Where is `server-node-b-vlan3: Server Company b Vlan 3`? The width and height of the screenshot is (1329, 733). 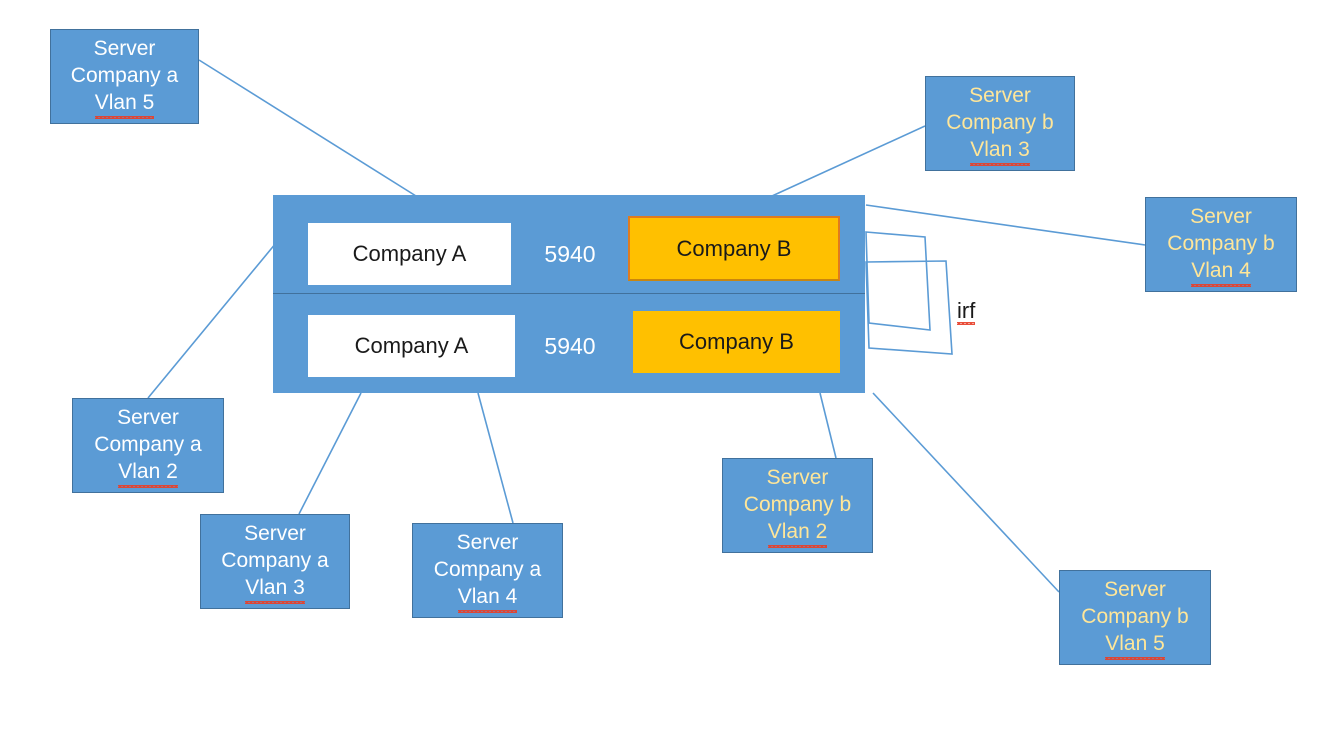 server-node-b-vlan3: Server Company b Vlan 3 is located at coordinates (1000, 123).